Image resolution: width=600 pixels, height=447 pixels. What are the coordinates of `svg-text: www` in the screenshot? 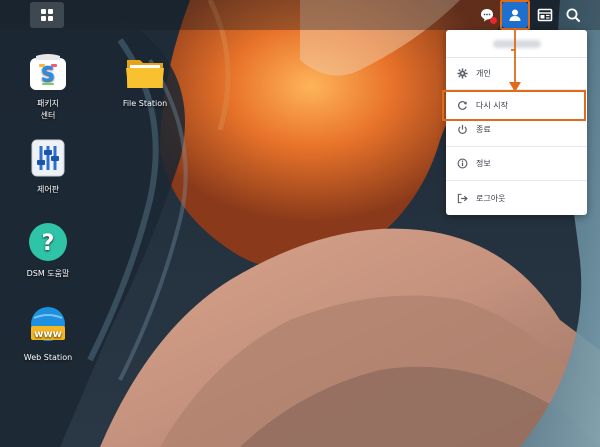 It's located at (48, 334).